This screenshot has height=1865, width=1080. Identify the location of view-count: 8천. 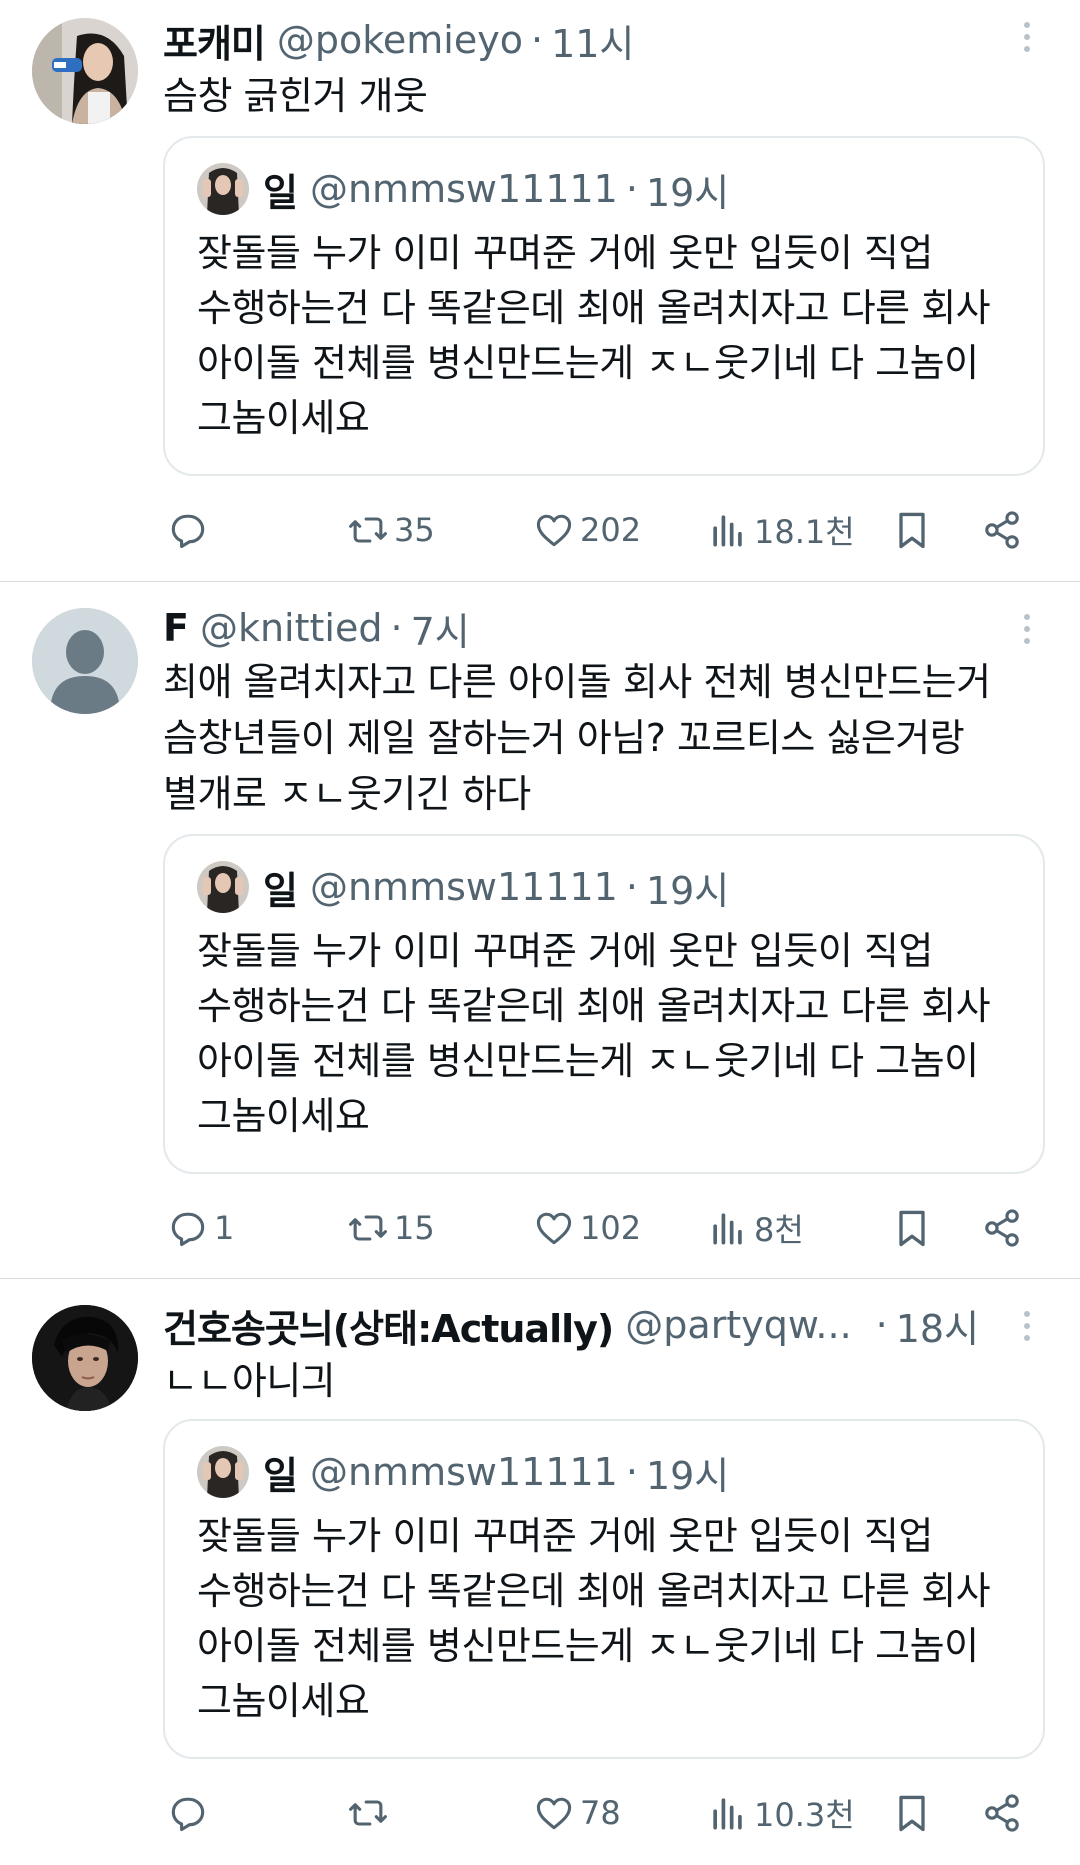
(779, 1230).